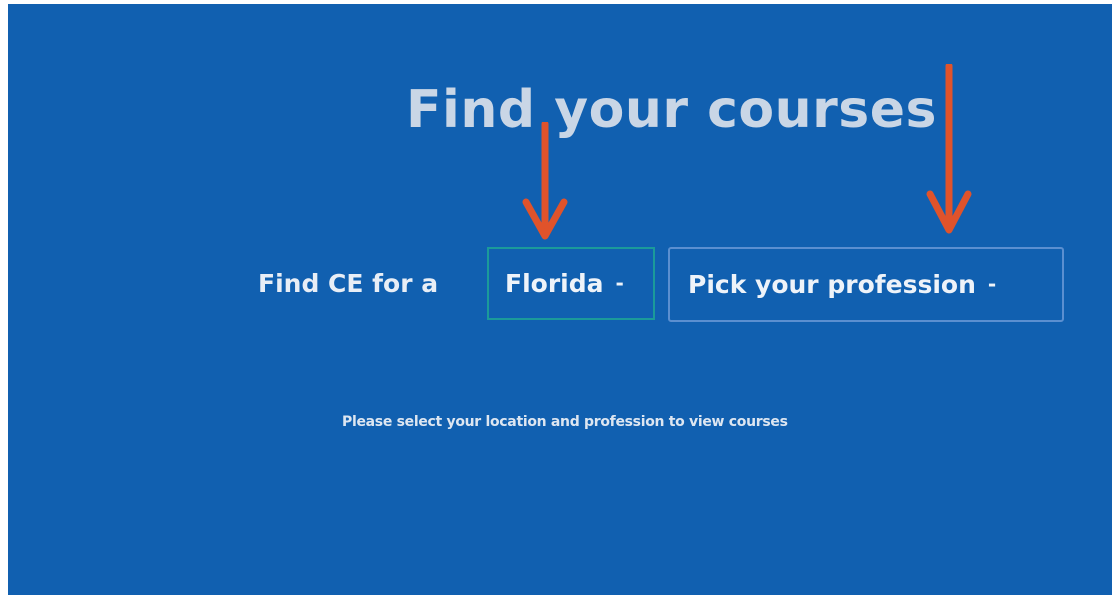  What do you see at coordinates (832, 284) in the screenshot?
I see `profession-dropdown-value: Pick your profession` at bounding box center [832, 284].